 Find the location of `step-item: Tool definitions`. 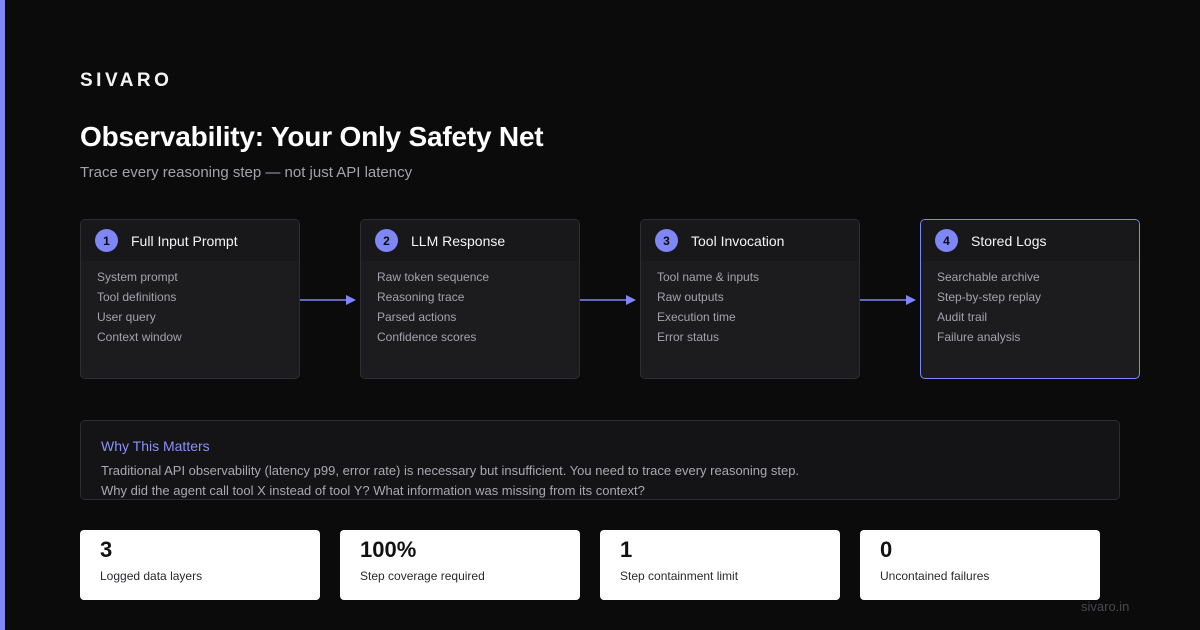

step-item: Tool definitions is located at coordinates (137, 297).